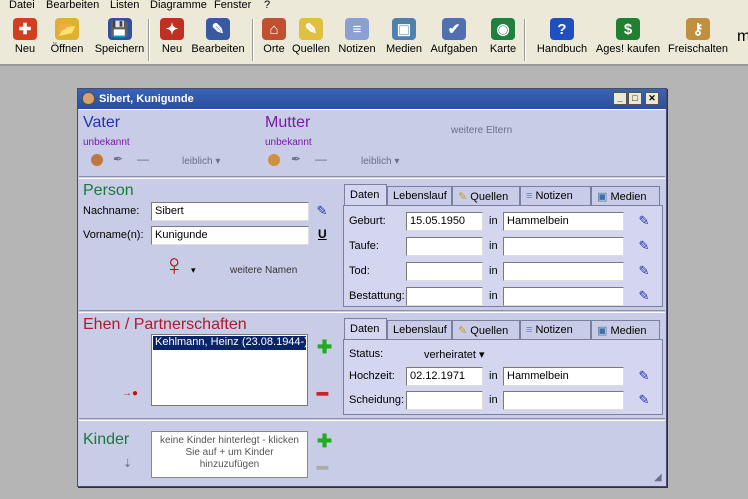 The image size is (748, 499). What do you see at coordinates (172, 39) in the screenshot?
I see `toolbar-button-3: ✦ Neu` at bounding box center [172, 39].